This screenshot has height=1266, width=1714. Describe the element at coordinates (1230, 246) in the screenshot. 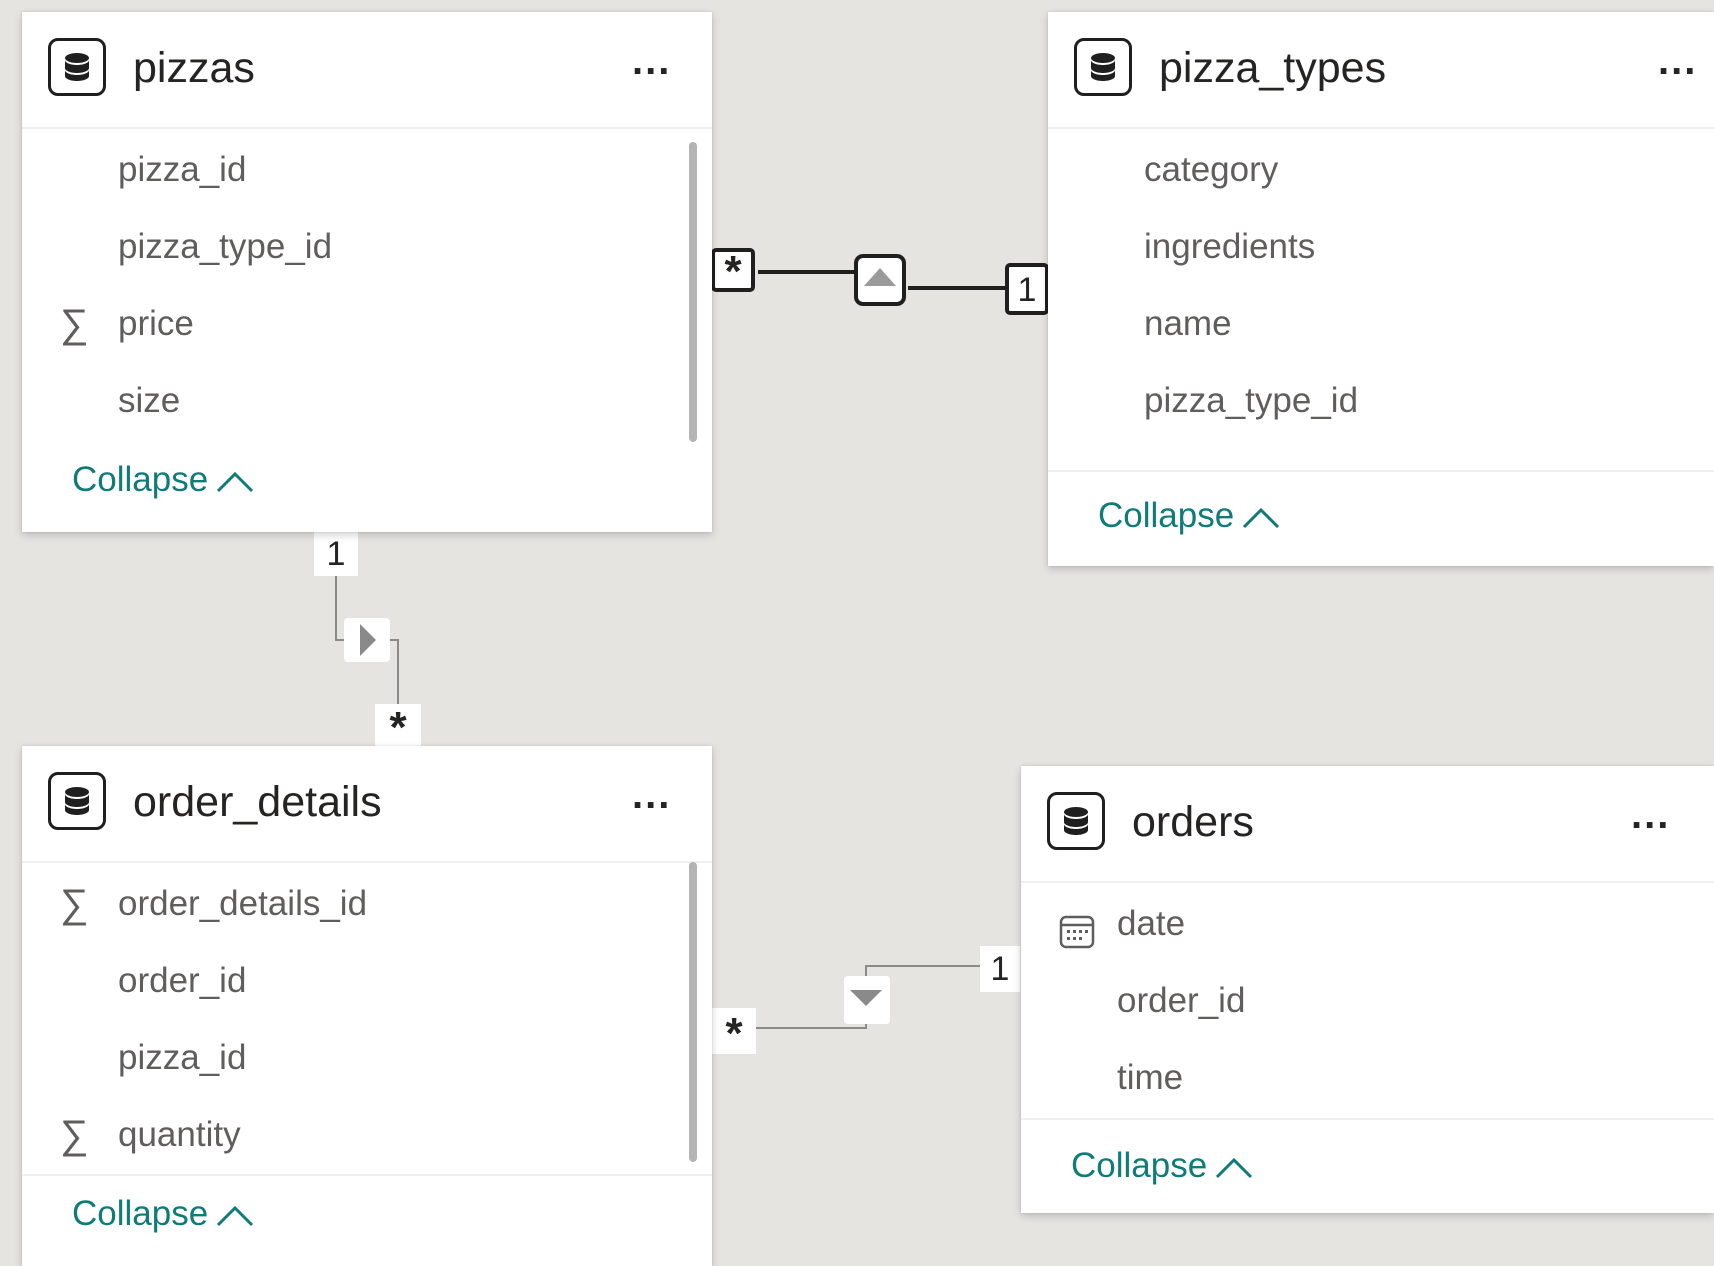

I see `field-name: ingredients` at that location.